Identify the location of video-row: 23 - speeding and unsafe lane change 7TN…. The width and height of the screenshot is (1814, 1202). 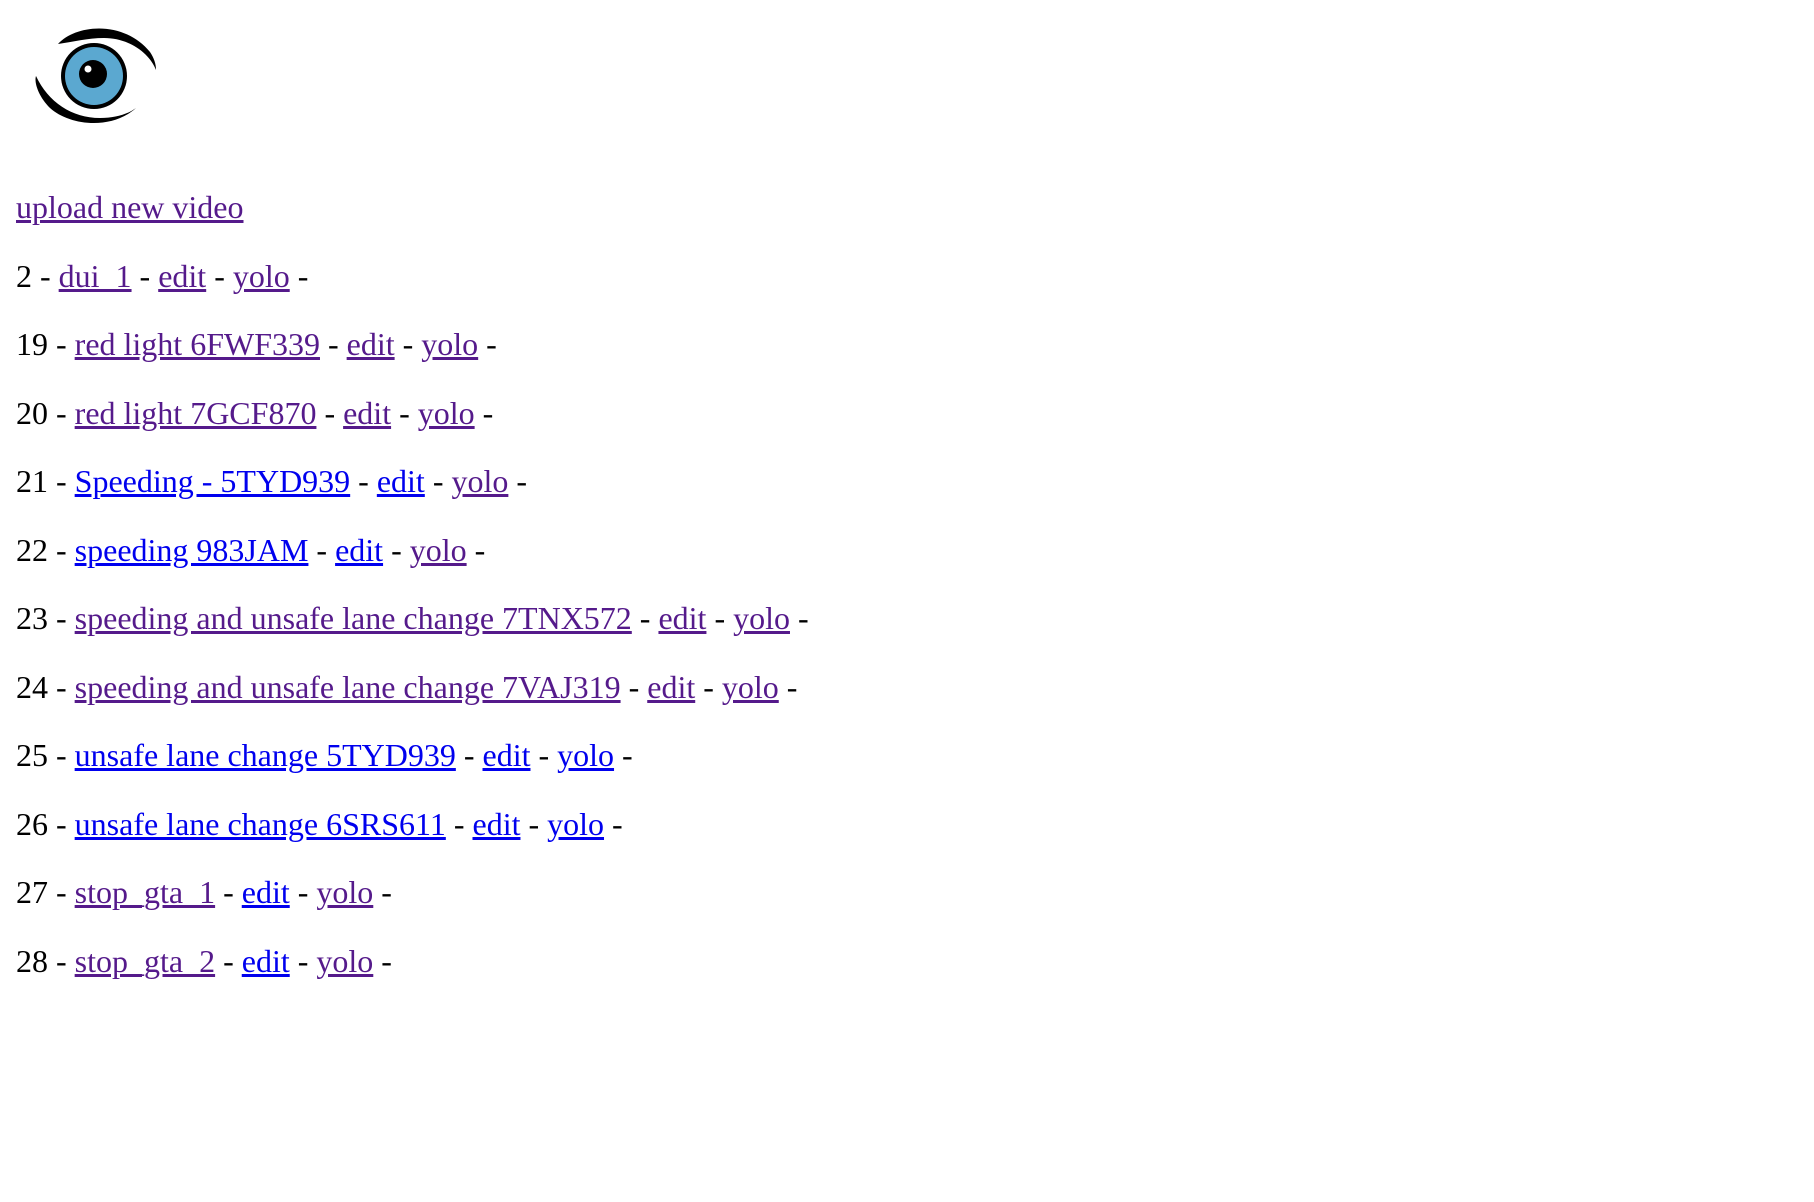
(412, 633).